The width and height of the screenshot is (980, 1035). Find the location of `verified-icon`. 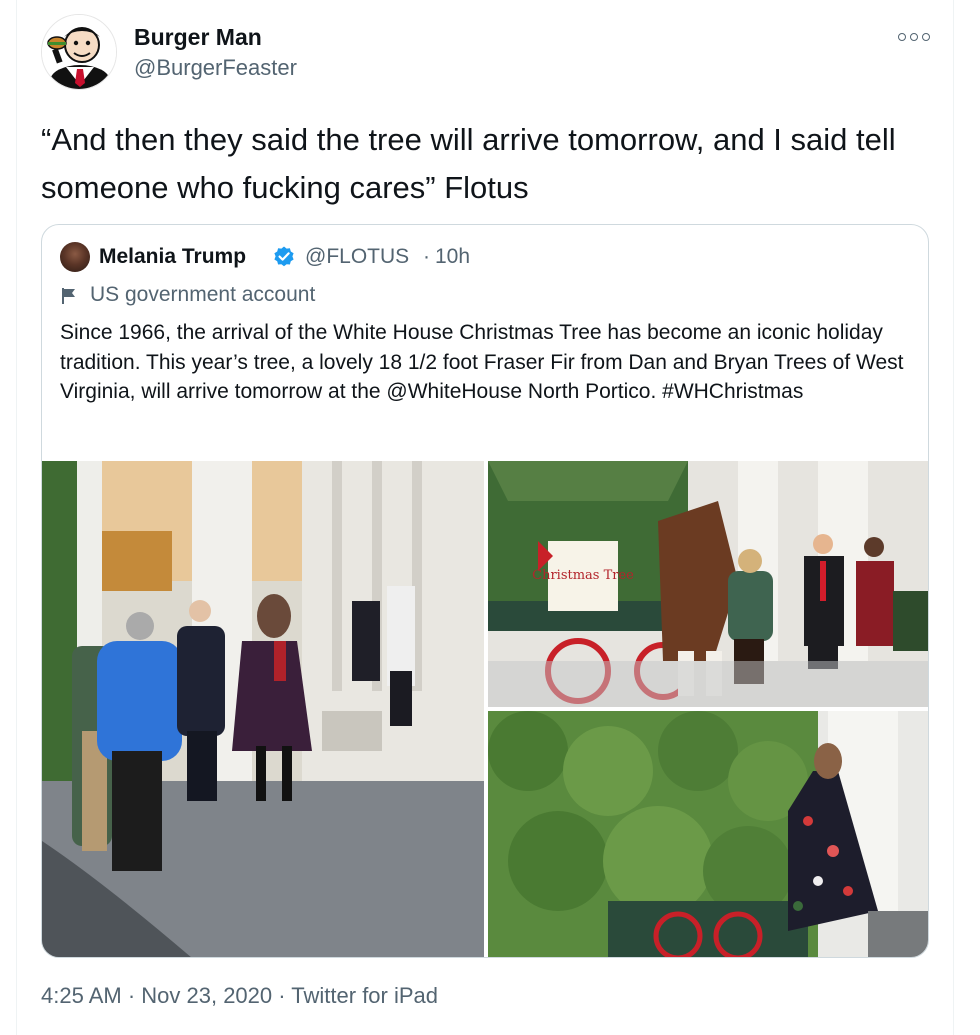

verified-icon is located at coordinates (284, 256).